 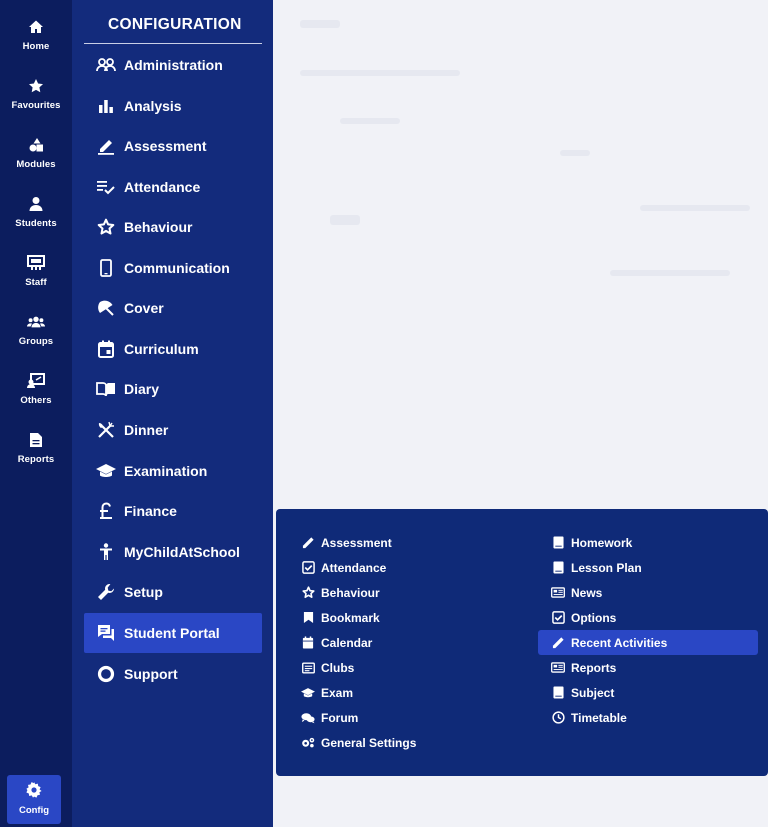 I want to click on submenu-item-calendar: Calendar, so click(x=408, y=642).